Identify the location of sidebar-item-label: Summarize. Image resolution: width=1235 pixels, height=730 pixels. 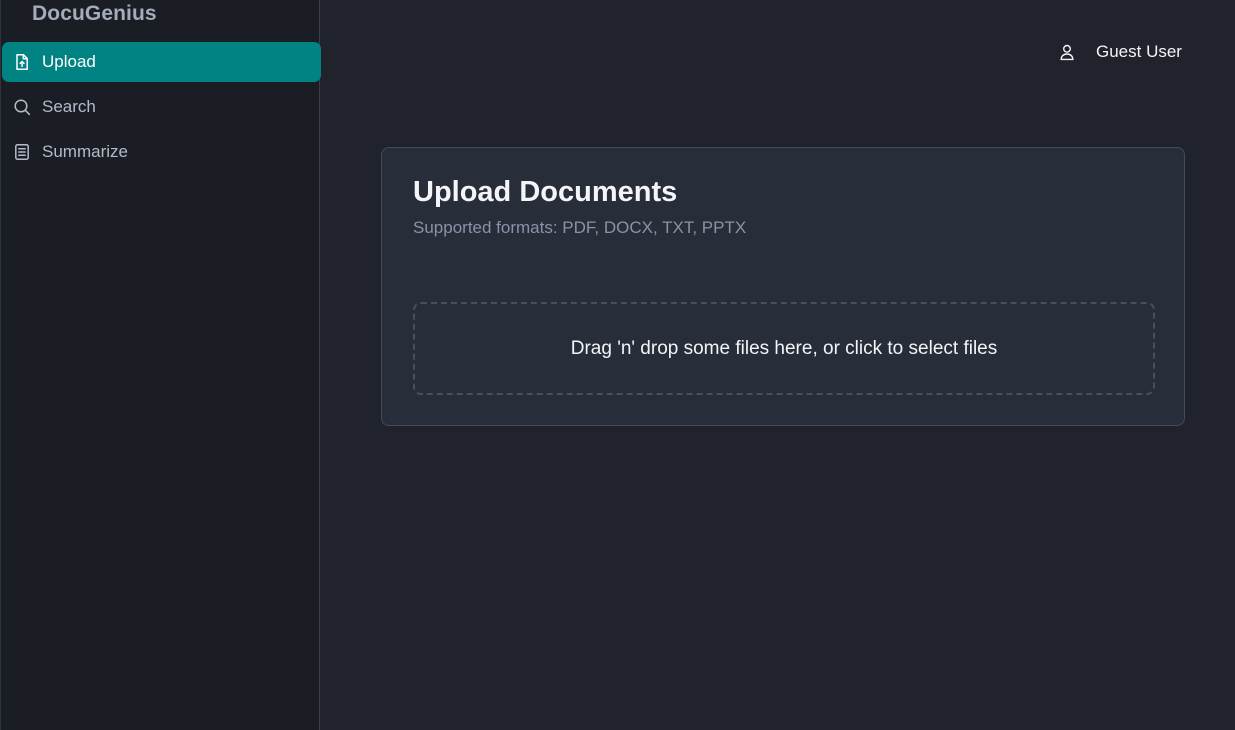
(85, 151).